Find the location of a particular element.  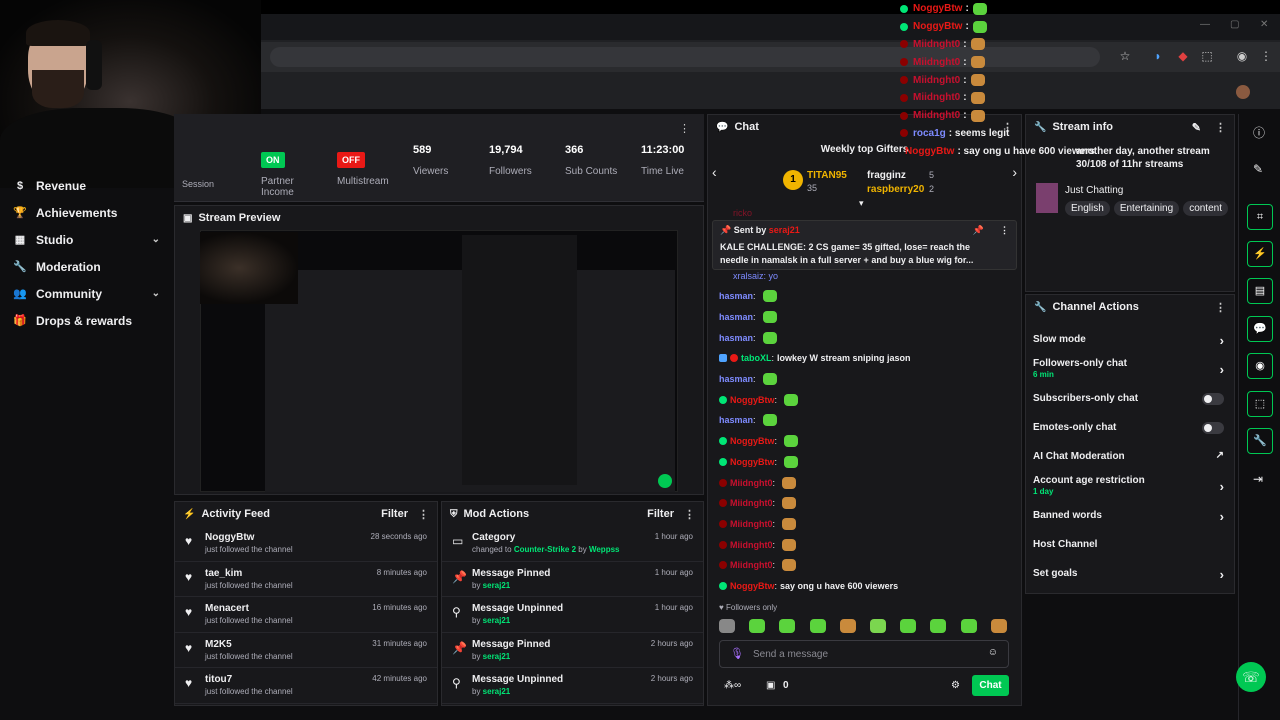

layout-icon: ⌗ is located at coordinates (1260, 217).